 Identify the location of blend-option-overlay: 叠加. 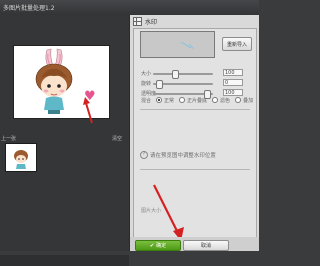
(244, 100).